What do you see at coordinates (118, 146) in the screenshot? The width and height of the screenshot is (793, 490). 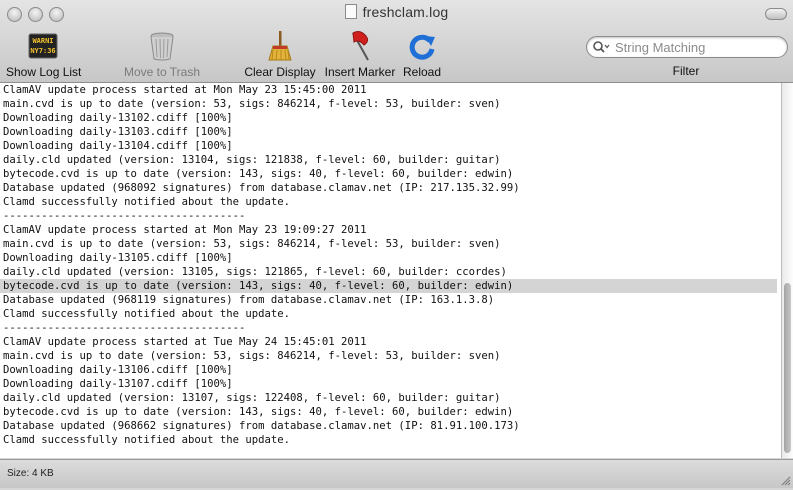 I see `log-line: Downloading daily-13104.cdiff [100%]` at bounding box center [118, 146].